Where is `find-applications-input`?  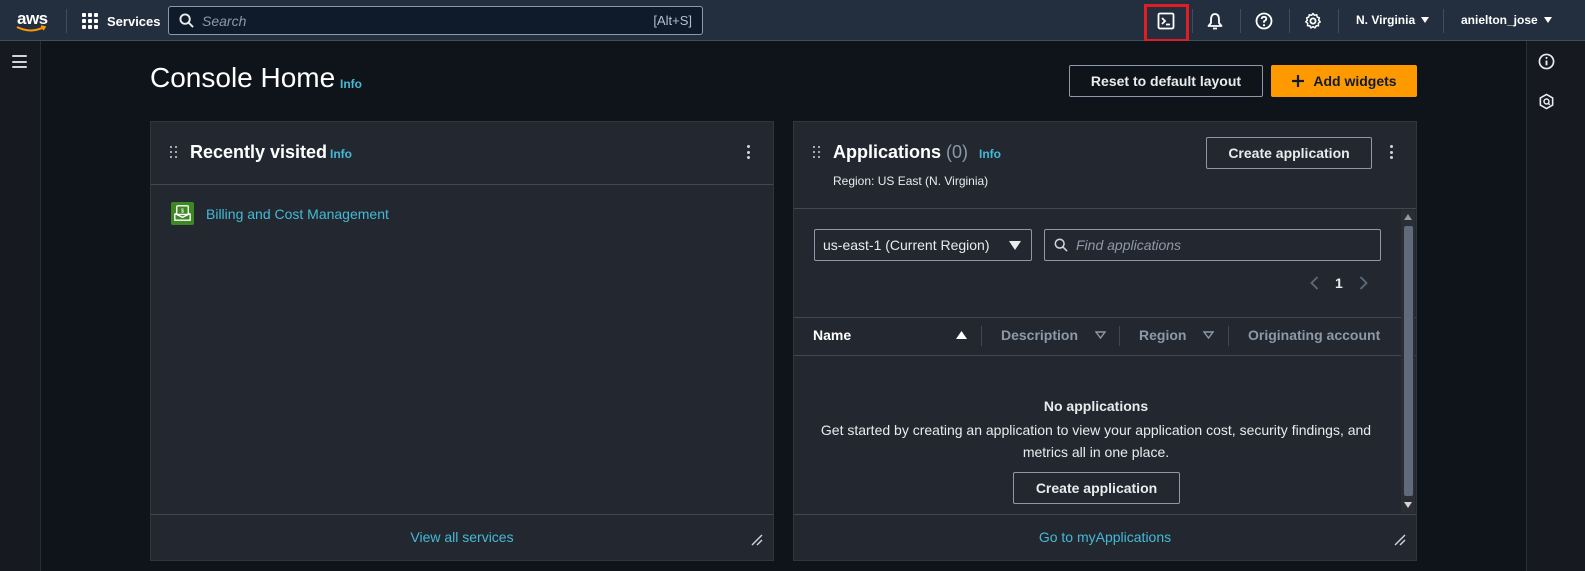 find-applications-input is located at coordinates (1228, 245).